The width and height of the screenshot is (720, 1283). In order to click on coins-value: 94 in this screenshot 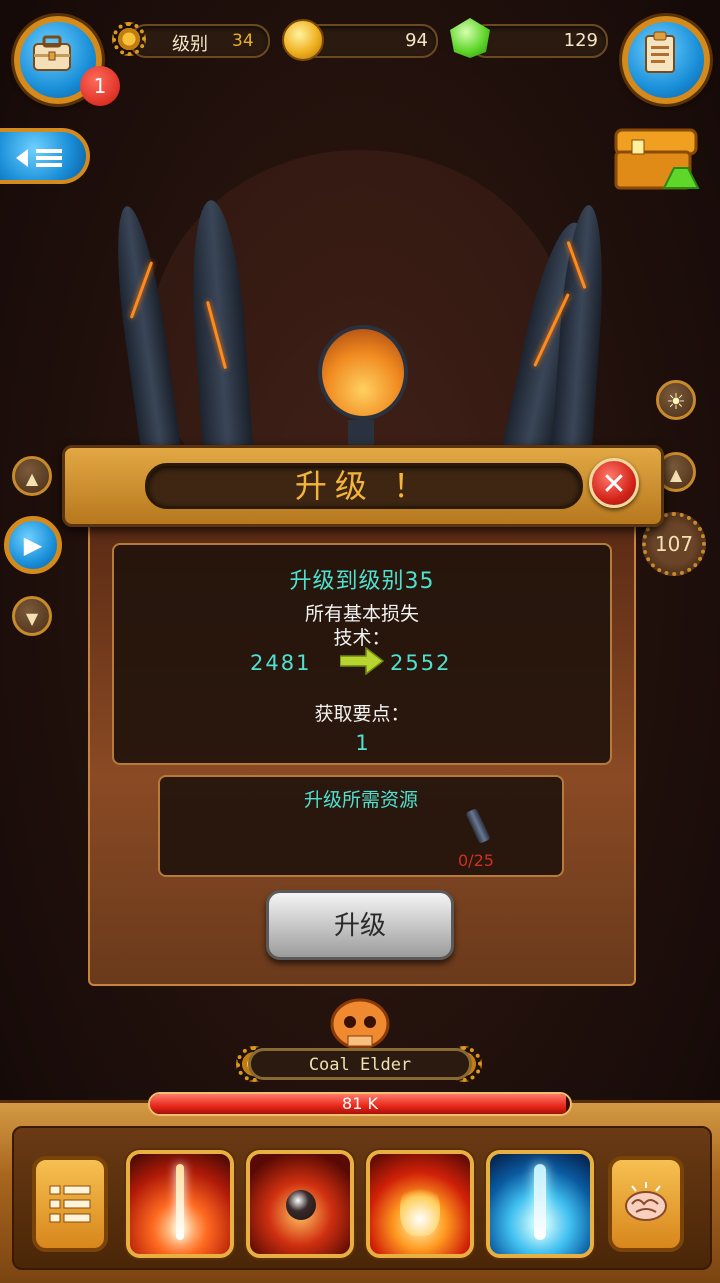, I will do `click(416, 40)`.